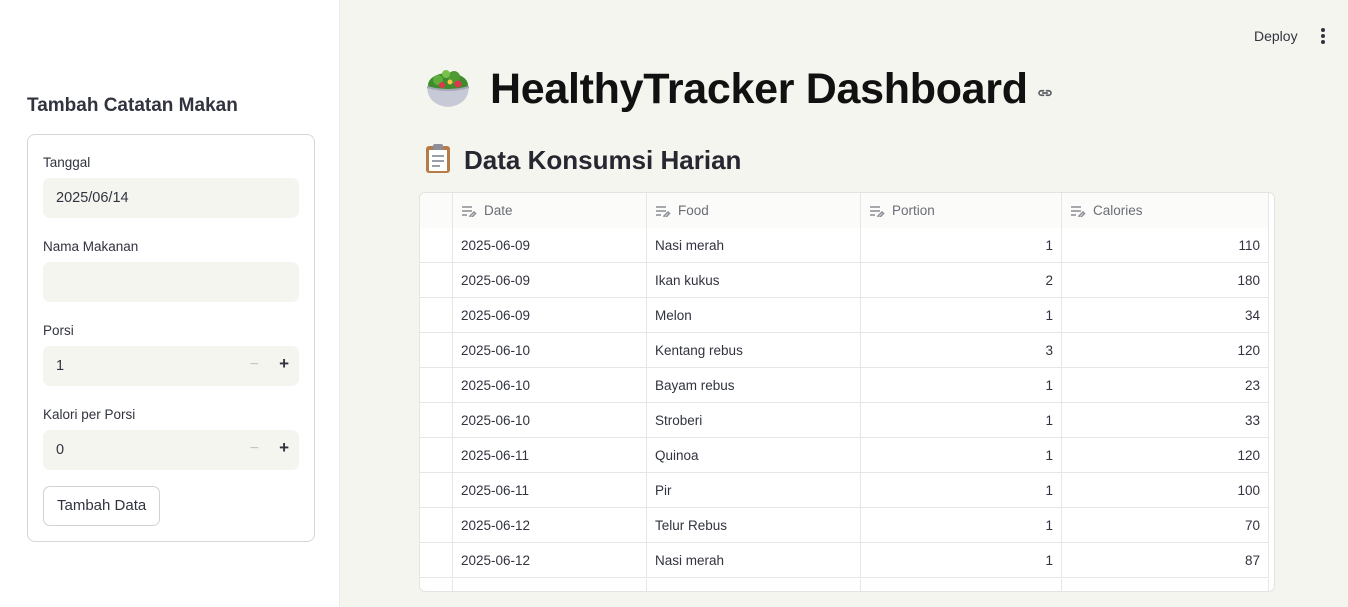 The height and width of the screenshot is (607, 1348). What do you see at coordinates (1165, 560) in the screenshot?
I see `calories-cell: 87` at bounding box center [1165, 560].